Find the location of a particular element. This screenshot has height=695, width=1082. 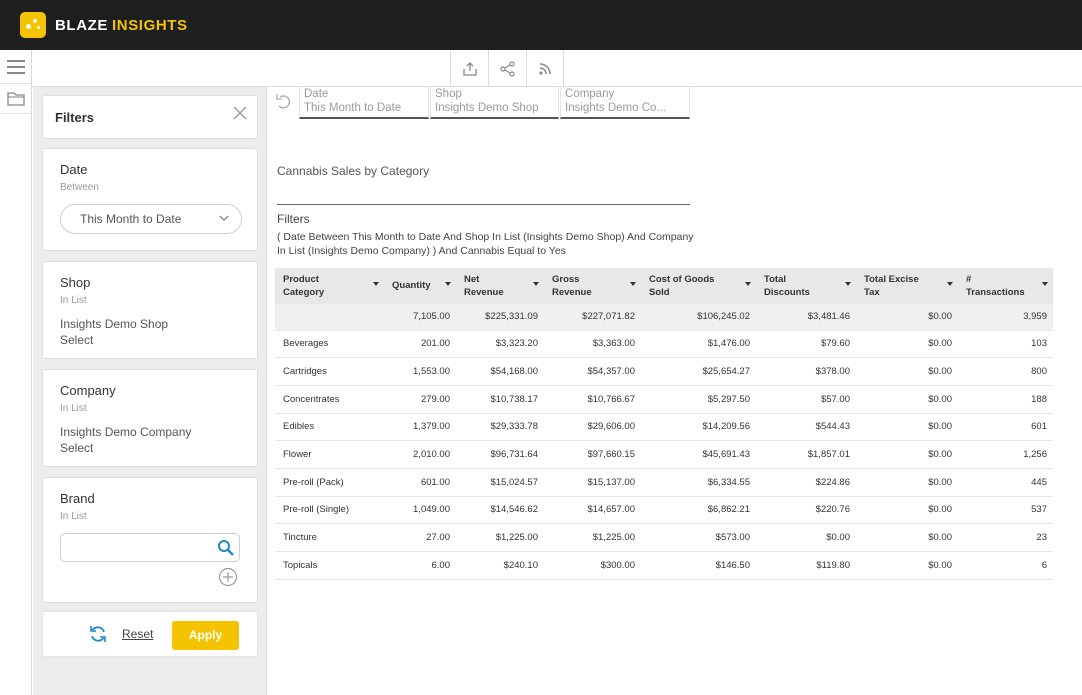

column-header: # Transactions is located at coordinates (1005, 286).